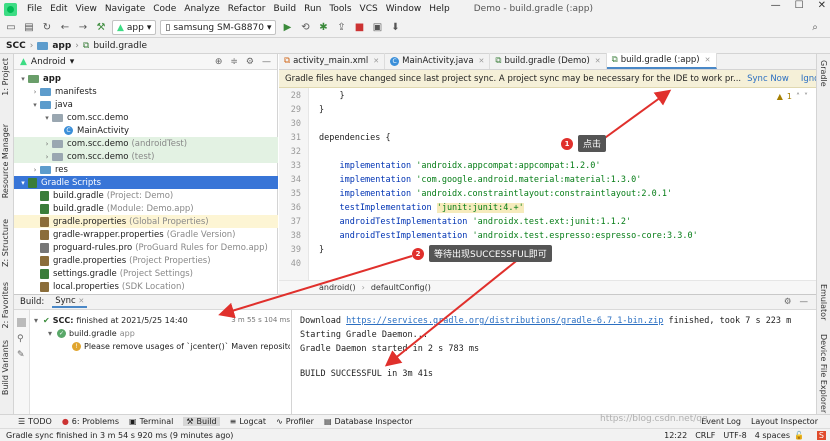 The width and height of the screenshot is (830, 441). What do you see at coordinates (567, 144) in the screenshot?
I see `step-1-badge: 1` at bounding box center [567, 144].